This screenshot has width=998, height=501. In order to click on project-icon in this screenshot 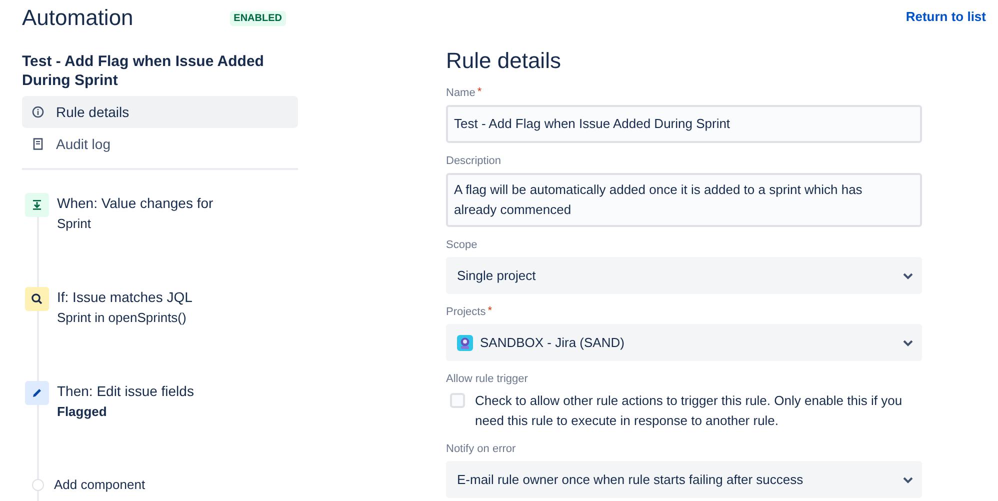, I will do `click(465, 342)`.